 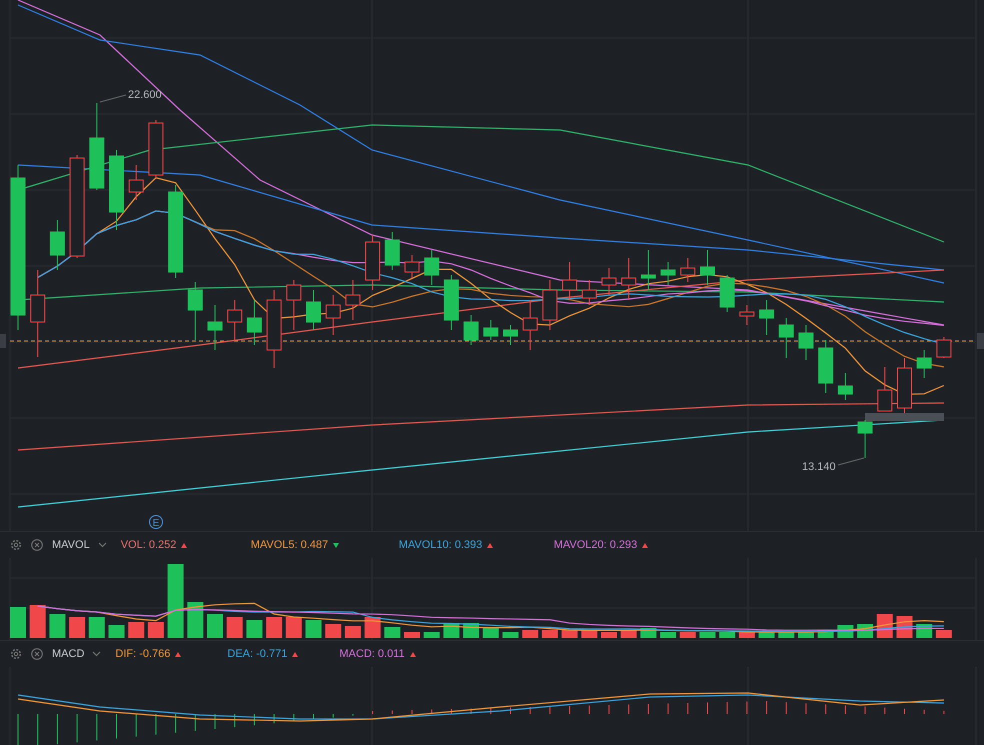 What do you see at coordinates (145, 95) in the screenshot?
I see `high-price-label: 22.600` at bounding box center [145, 95].